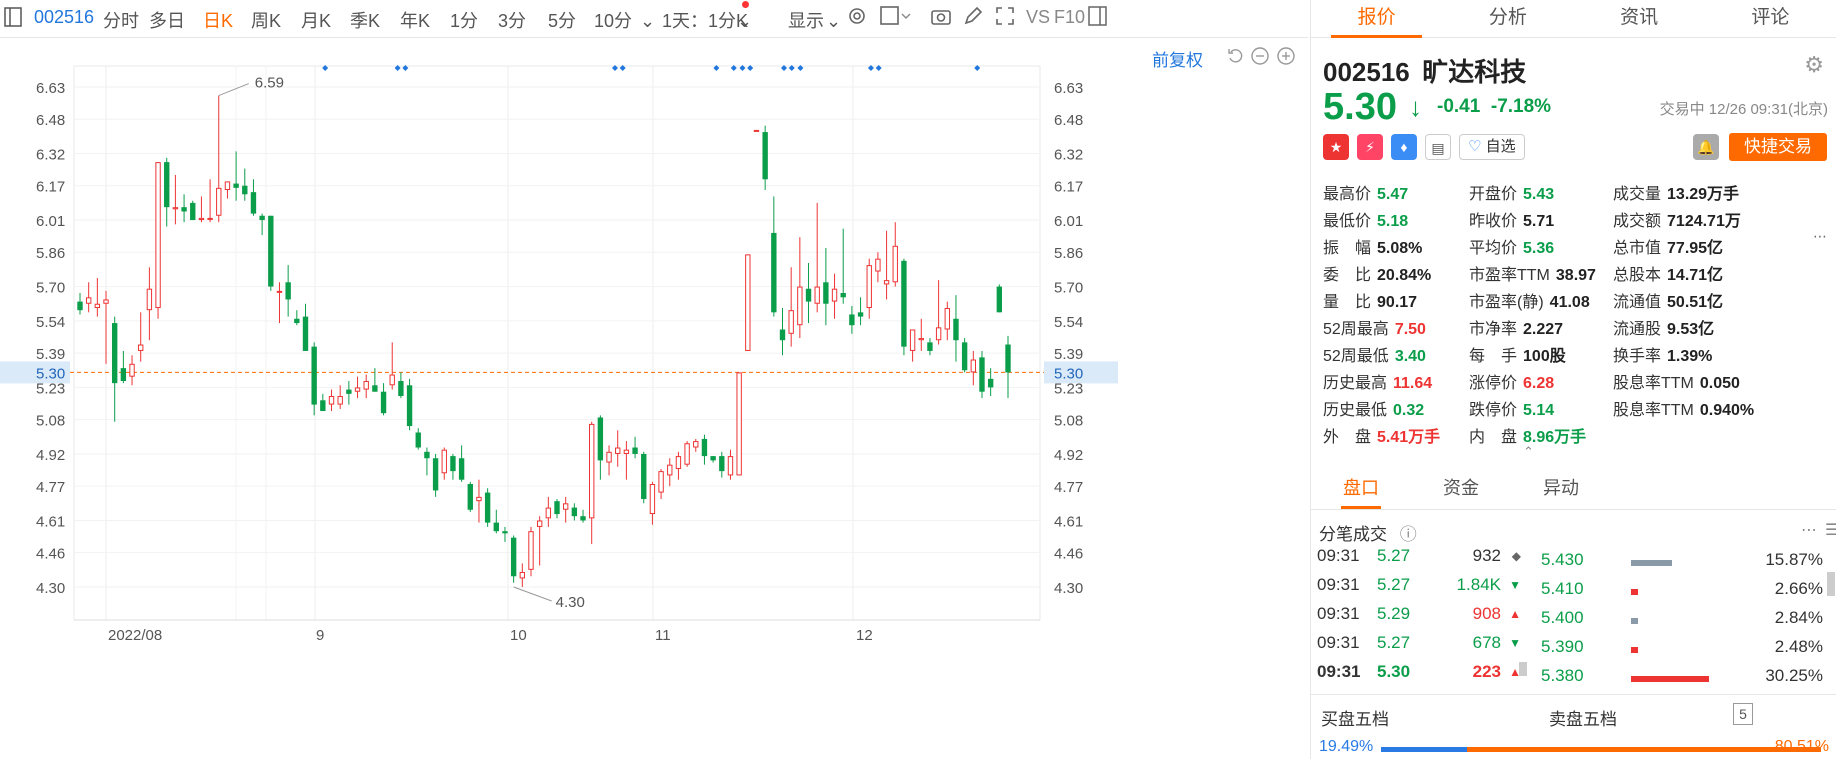 The height and width of the screenshot is (759, 1836). Describe the element at coordinates (1005, 18) in the screenshot. I see `fullscreen-icon` at that location.